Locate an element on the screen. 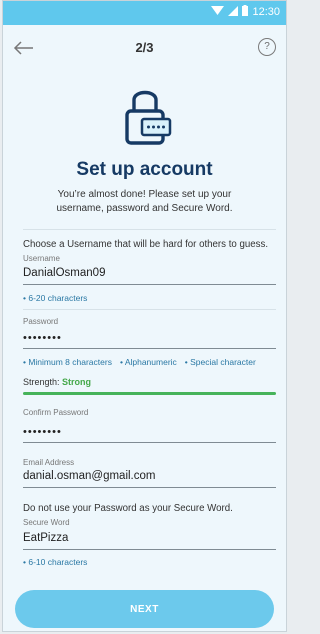 This screenshot has height=634, width=320. secure-word-rule: • 6-10 characters is located at coordinates (55, 562).